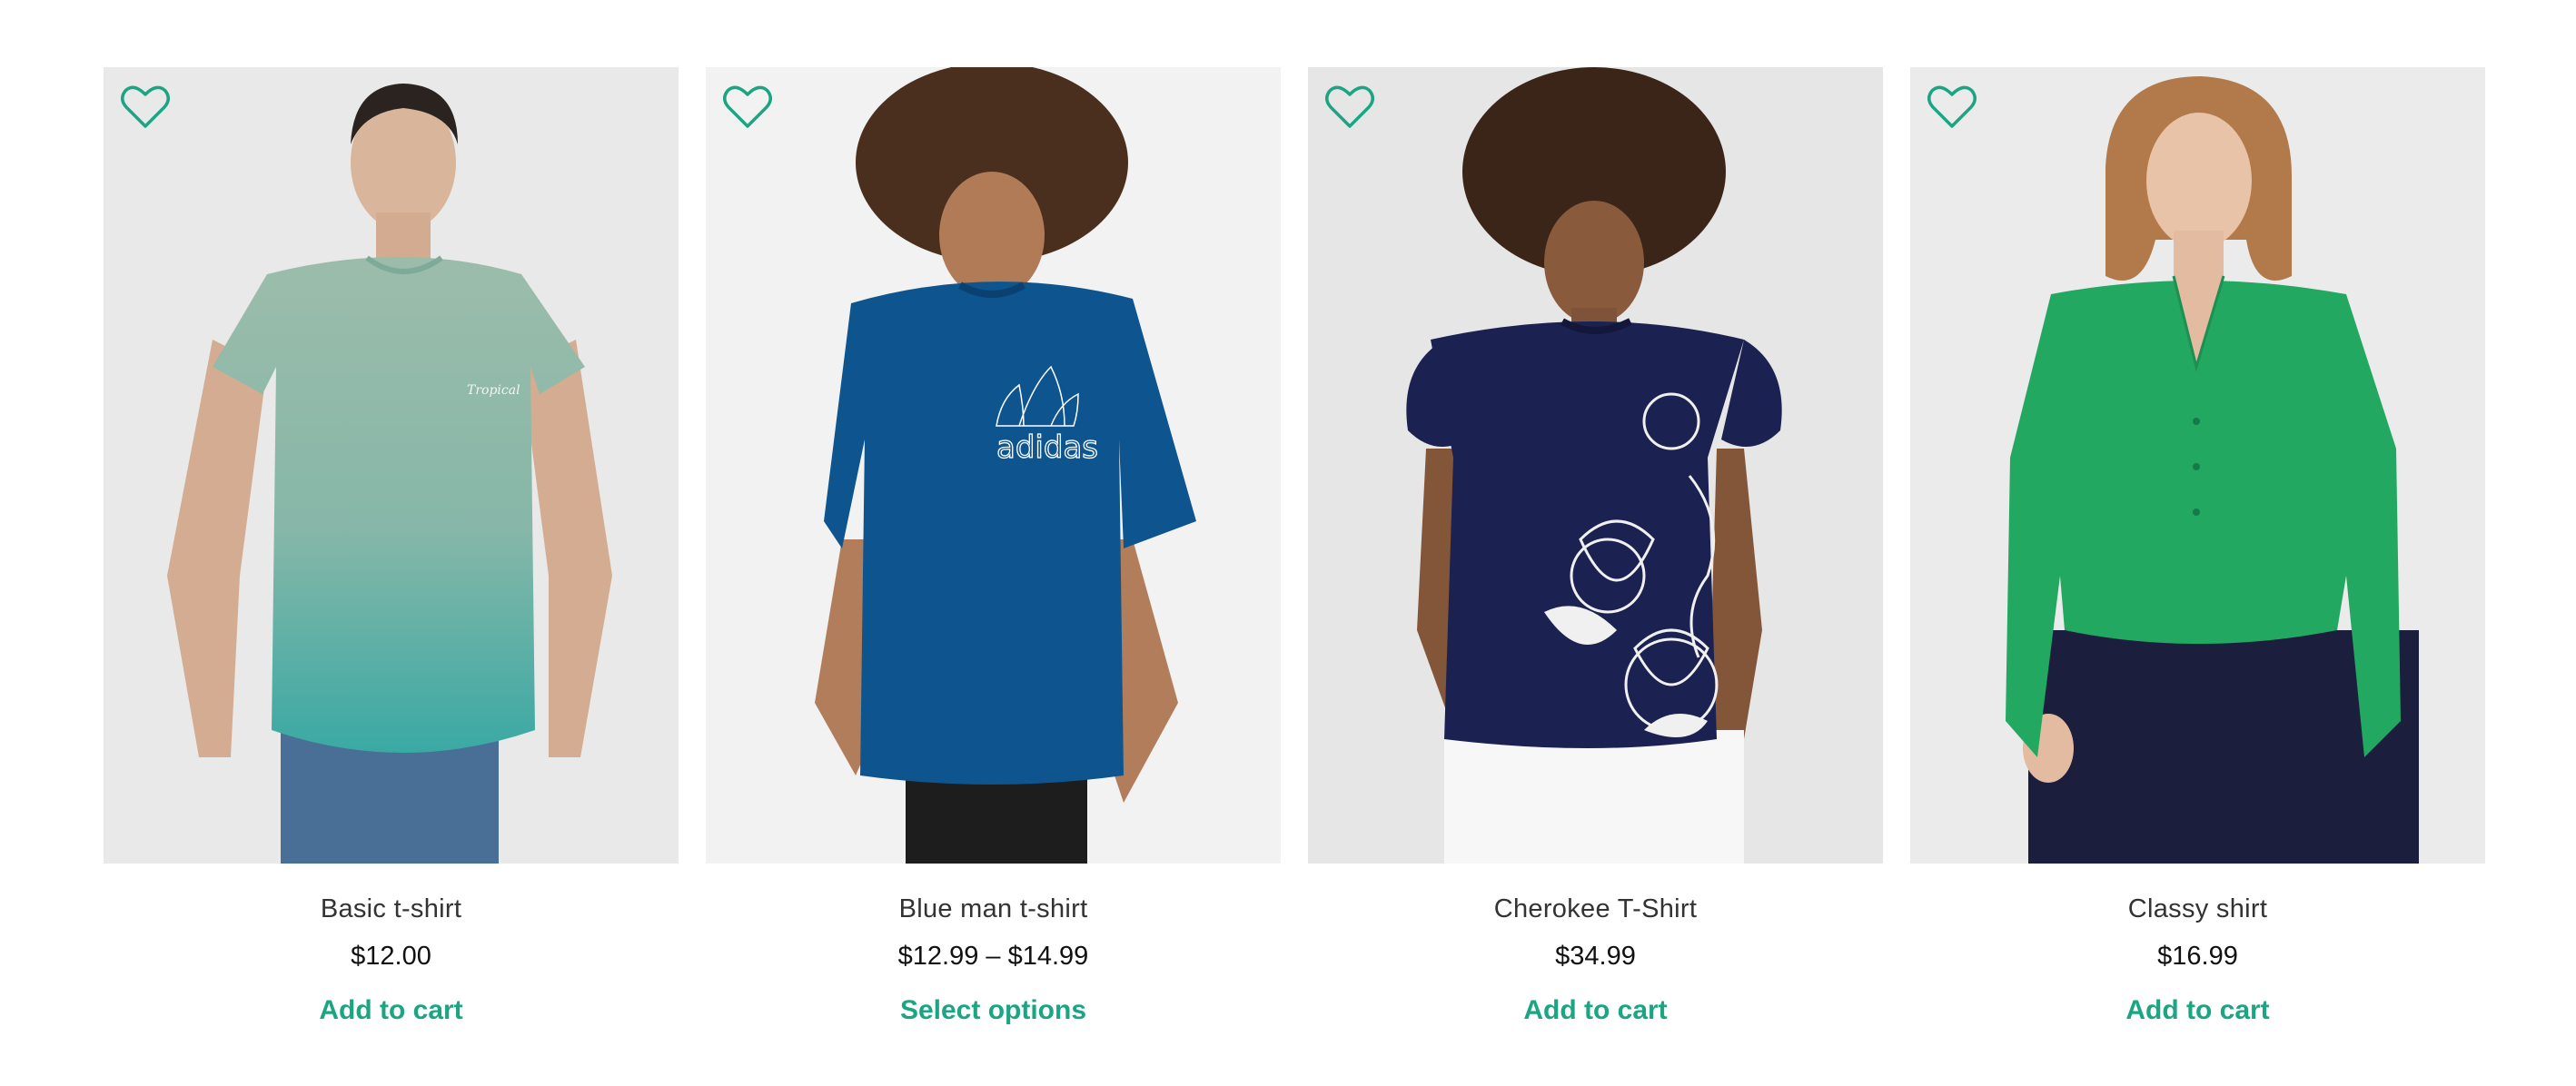 Image resolution: width=2576 pixels, height=1086 pixels. Describe the element at coordinates (493, 391) in the screenshot. I see `svg-text: Tropical` at that location.